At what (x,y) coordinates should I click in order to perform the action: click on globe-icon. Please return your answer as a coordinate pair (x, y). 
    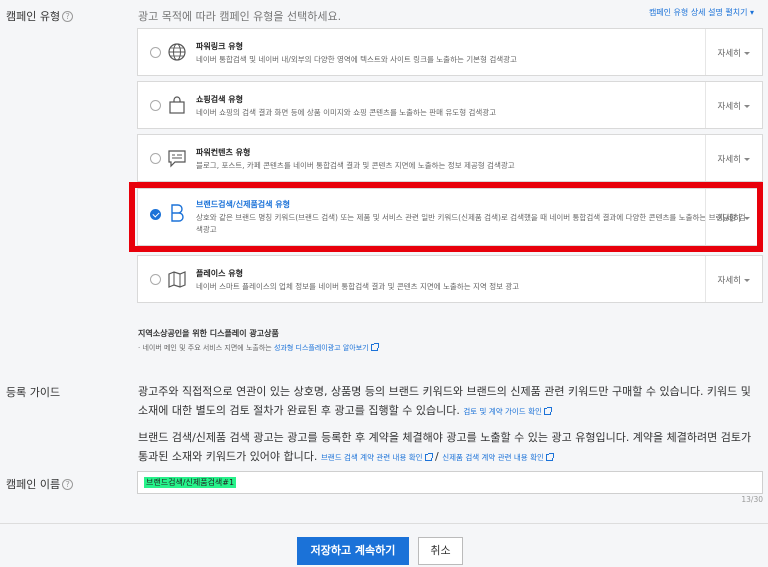
    Looking at the image, I should click on (177, 52).